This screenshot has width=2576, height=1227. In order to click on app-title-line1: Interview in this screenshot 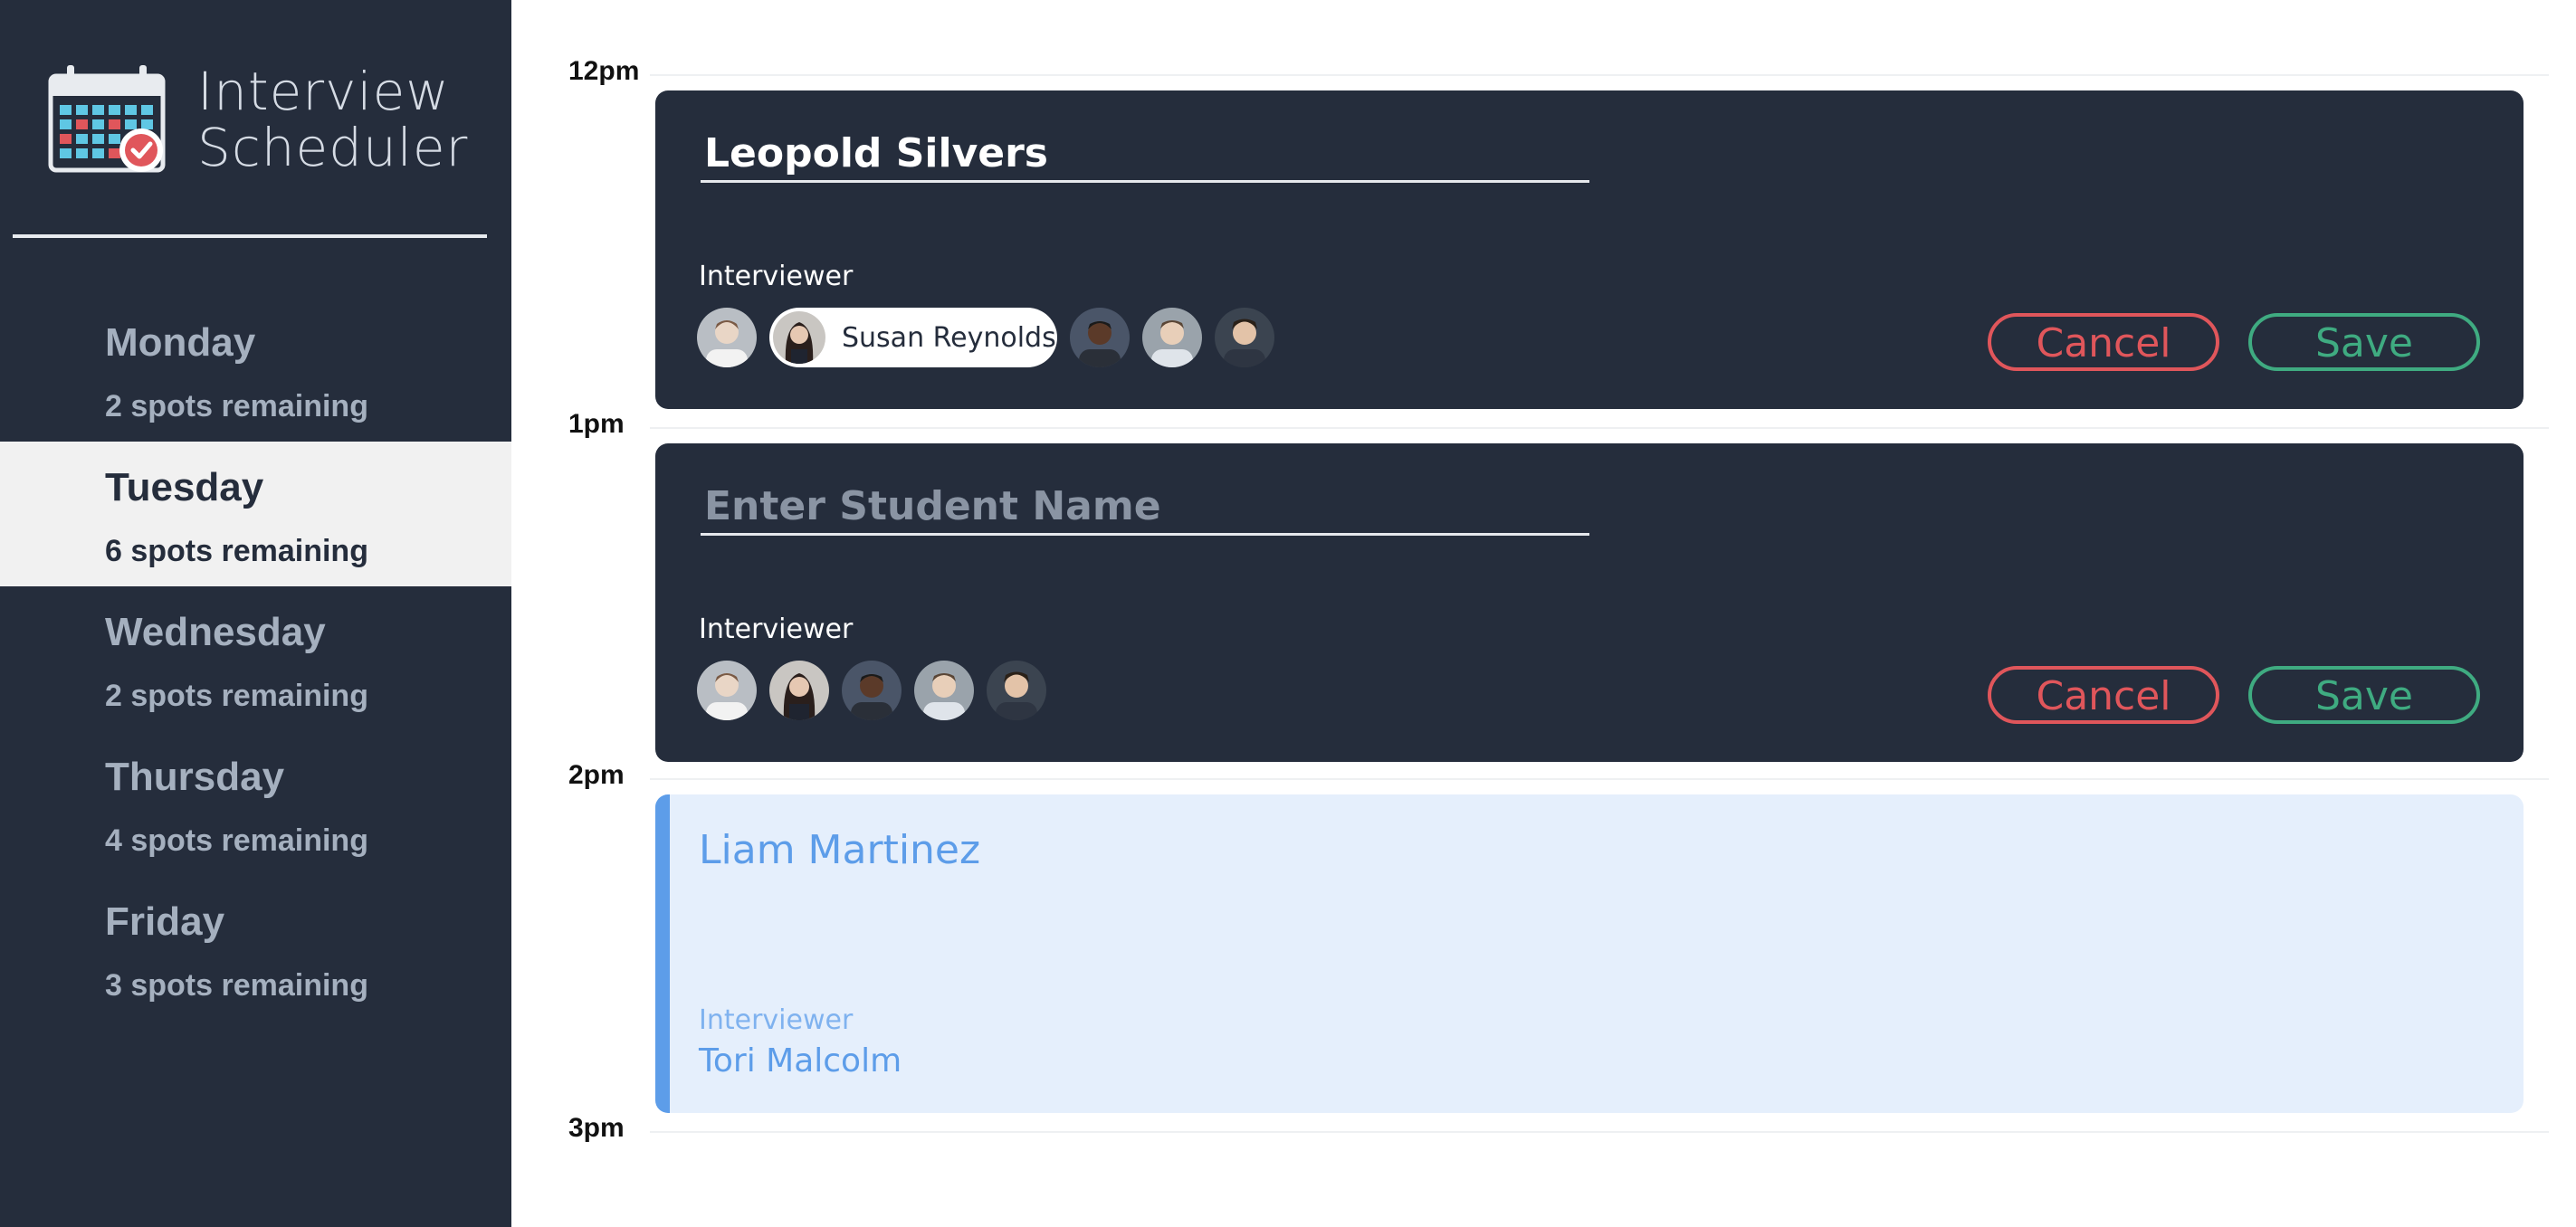, I will do `click(324, 91)`.